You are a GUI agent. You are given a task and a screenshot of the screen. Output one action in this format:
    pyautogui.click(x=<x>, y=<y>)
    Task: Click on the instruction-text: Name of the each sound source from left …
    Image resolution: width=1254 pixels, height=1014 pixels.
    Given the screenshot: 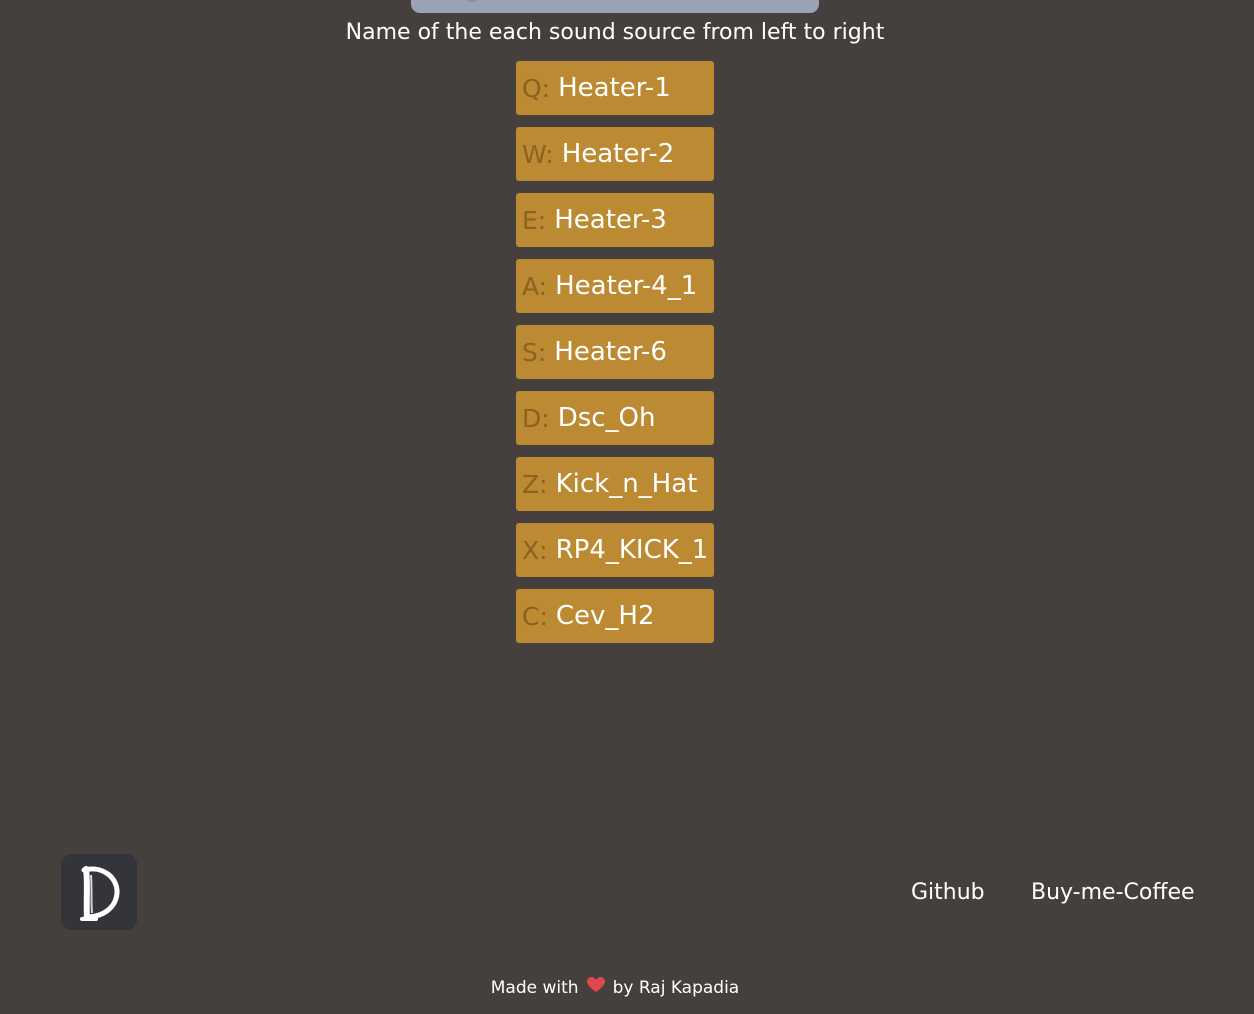 What is the action you would take?
    pyautogui.click(x=615, y=32)
    